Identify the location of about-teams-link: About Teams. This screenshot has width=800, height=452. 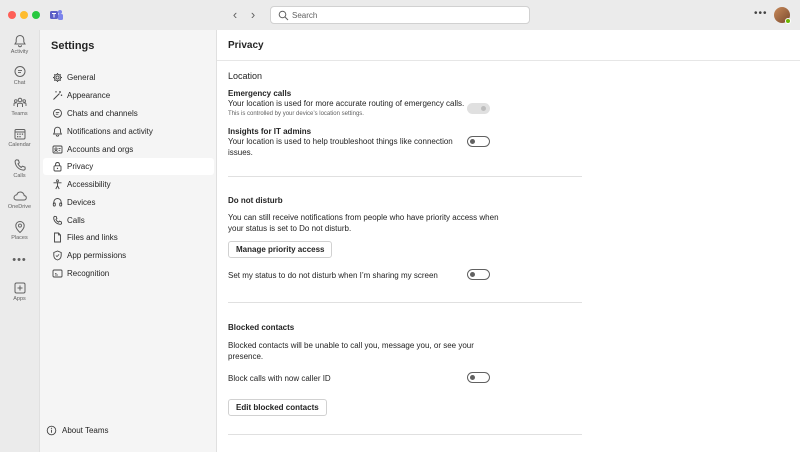
(126, 431).